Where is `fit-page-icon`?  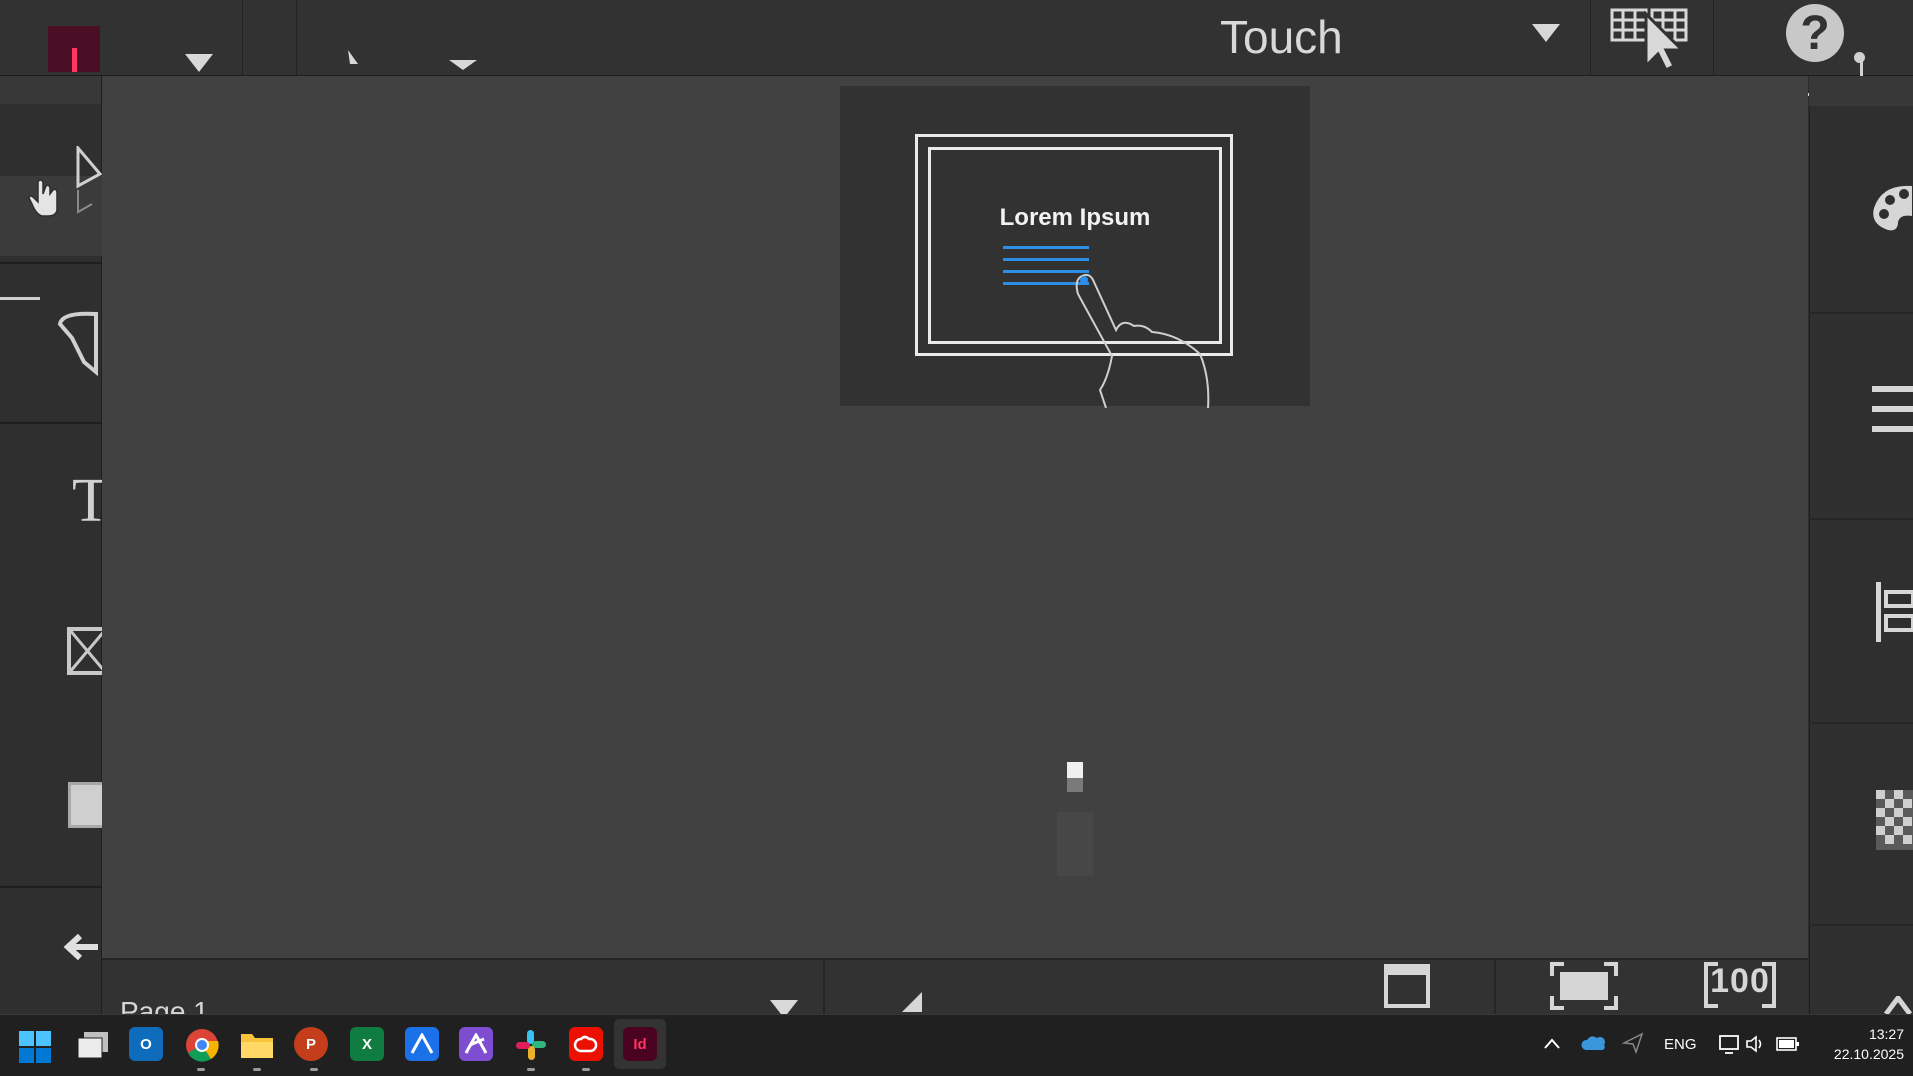 fit-page-icon is located at coordinates (1584, 986).